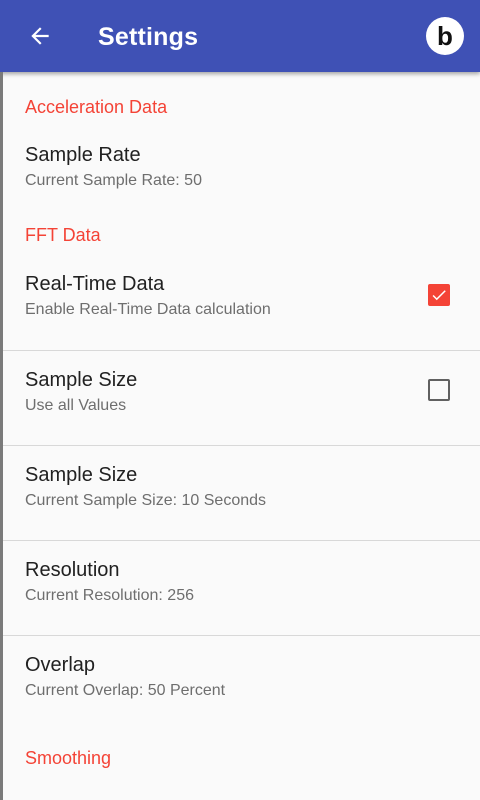 The height and width of the screenshot is (800, 480). Describe the element at coordinates (60, 665) in the screenshot. I see `pref-title: Overlap` at that location.